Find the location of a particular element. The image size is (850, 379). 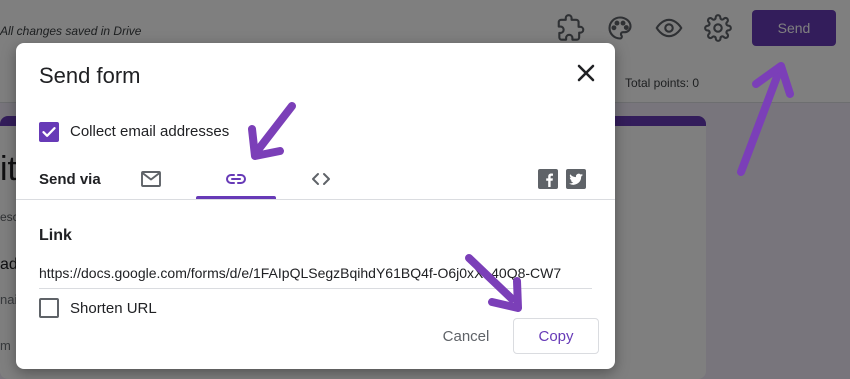

tab-link is located at coordinates (236, 179).